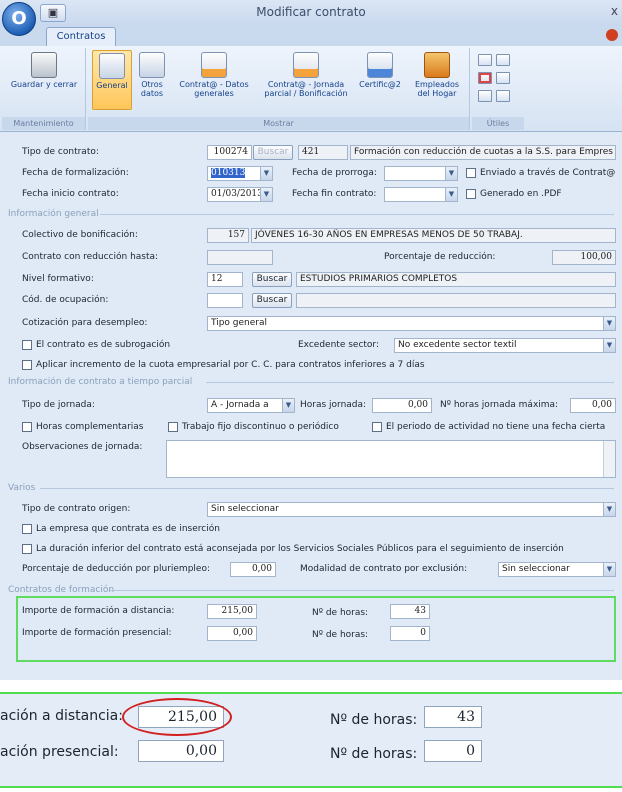 This screenshot has width=622, height=792. I want to click on otros-datos-button: Otros datos, so click(152, 74).